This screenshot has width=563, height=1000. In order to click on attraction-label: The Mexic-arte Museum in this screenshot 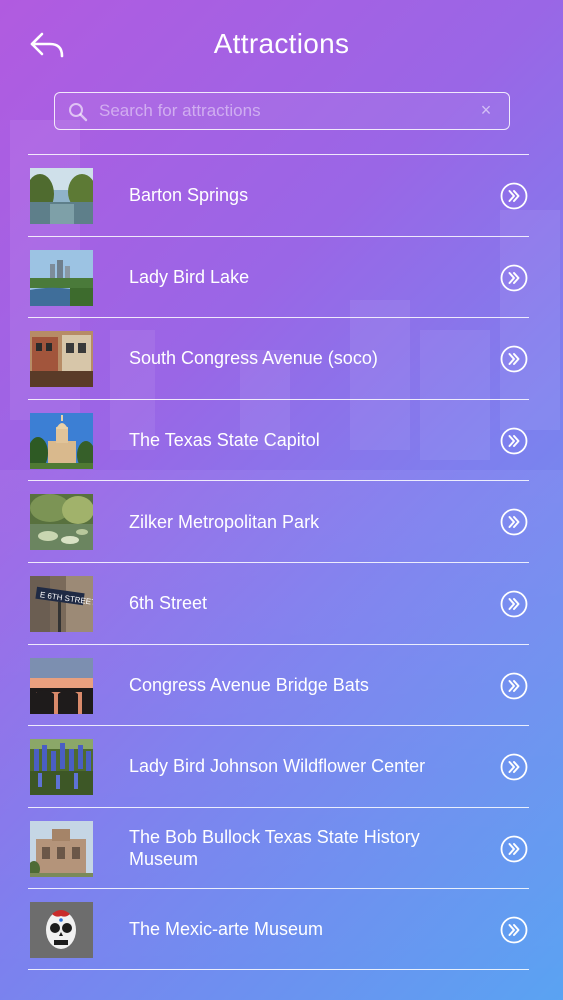, I will do `click(226, 929)`.